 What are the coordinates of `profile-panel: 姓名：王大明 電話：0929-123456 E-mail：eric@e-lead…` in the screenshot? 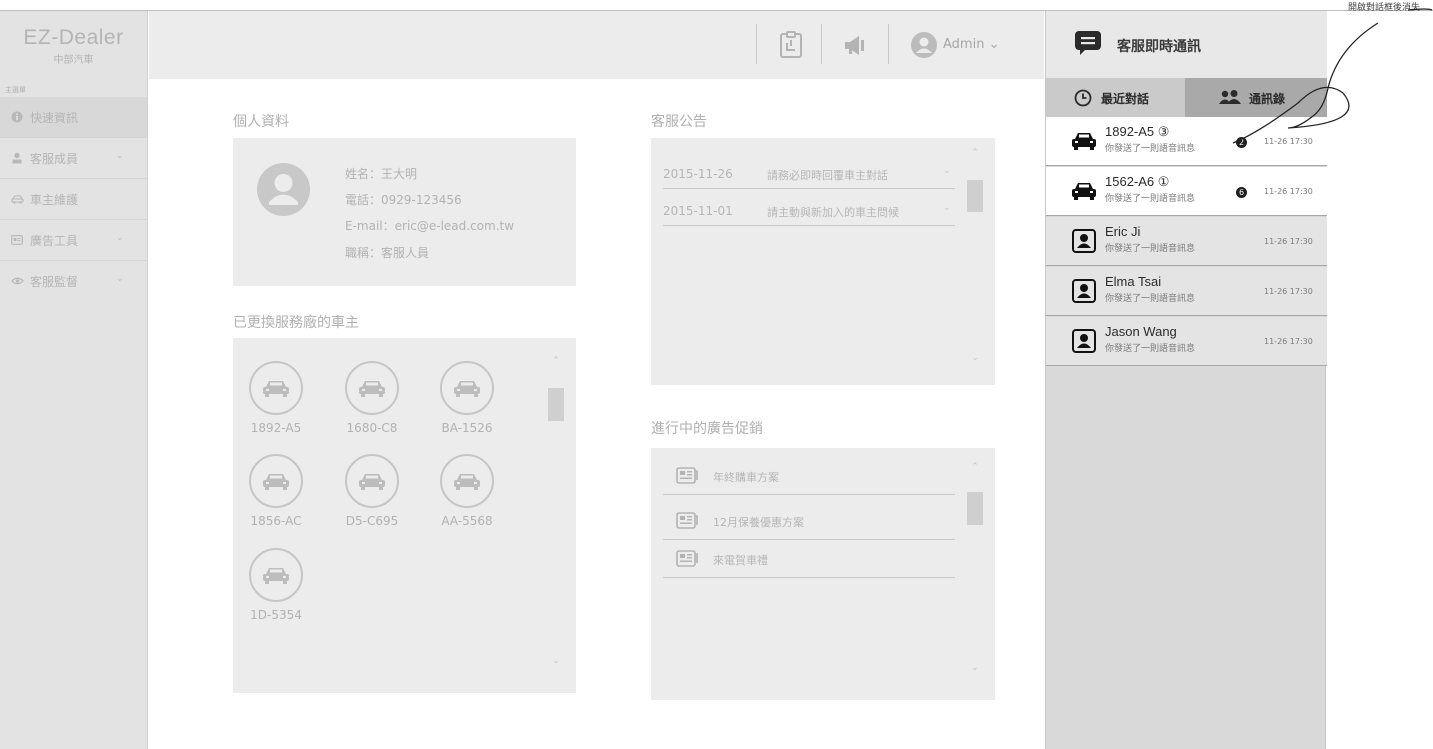 It's located at (404, 212).